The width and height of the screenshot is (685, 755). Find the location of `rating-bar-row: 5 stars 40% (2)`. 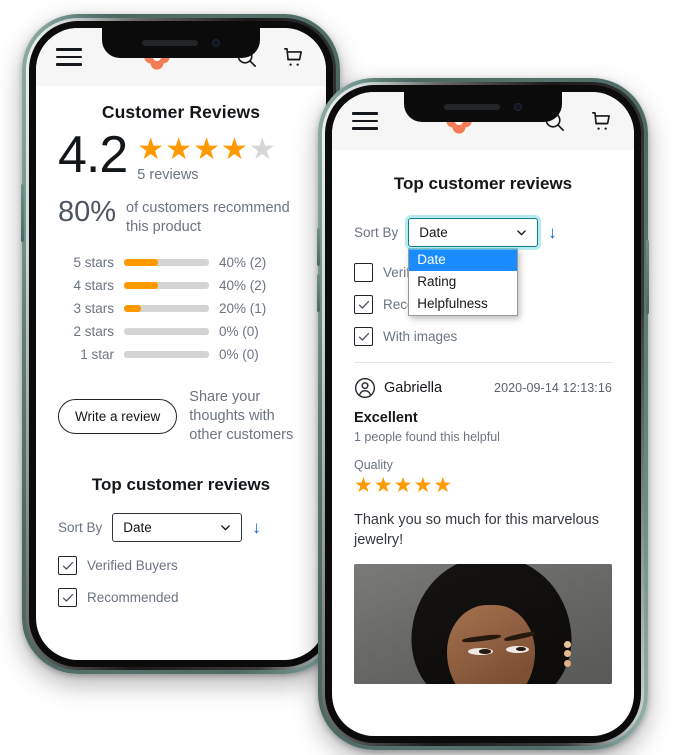

rating-bar-row: 5 stars 40% (2) is located at coordinates (181, 262).